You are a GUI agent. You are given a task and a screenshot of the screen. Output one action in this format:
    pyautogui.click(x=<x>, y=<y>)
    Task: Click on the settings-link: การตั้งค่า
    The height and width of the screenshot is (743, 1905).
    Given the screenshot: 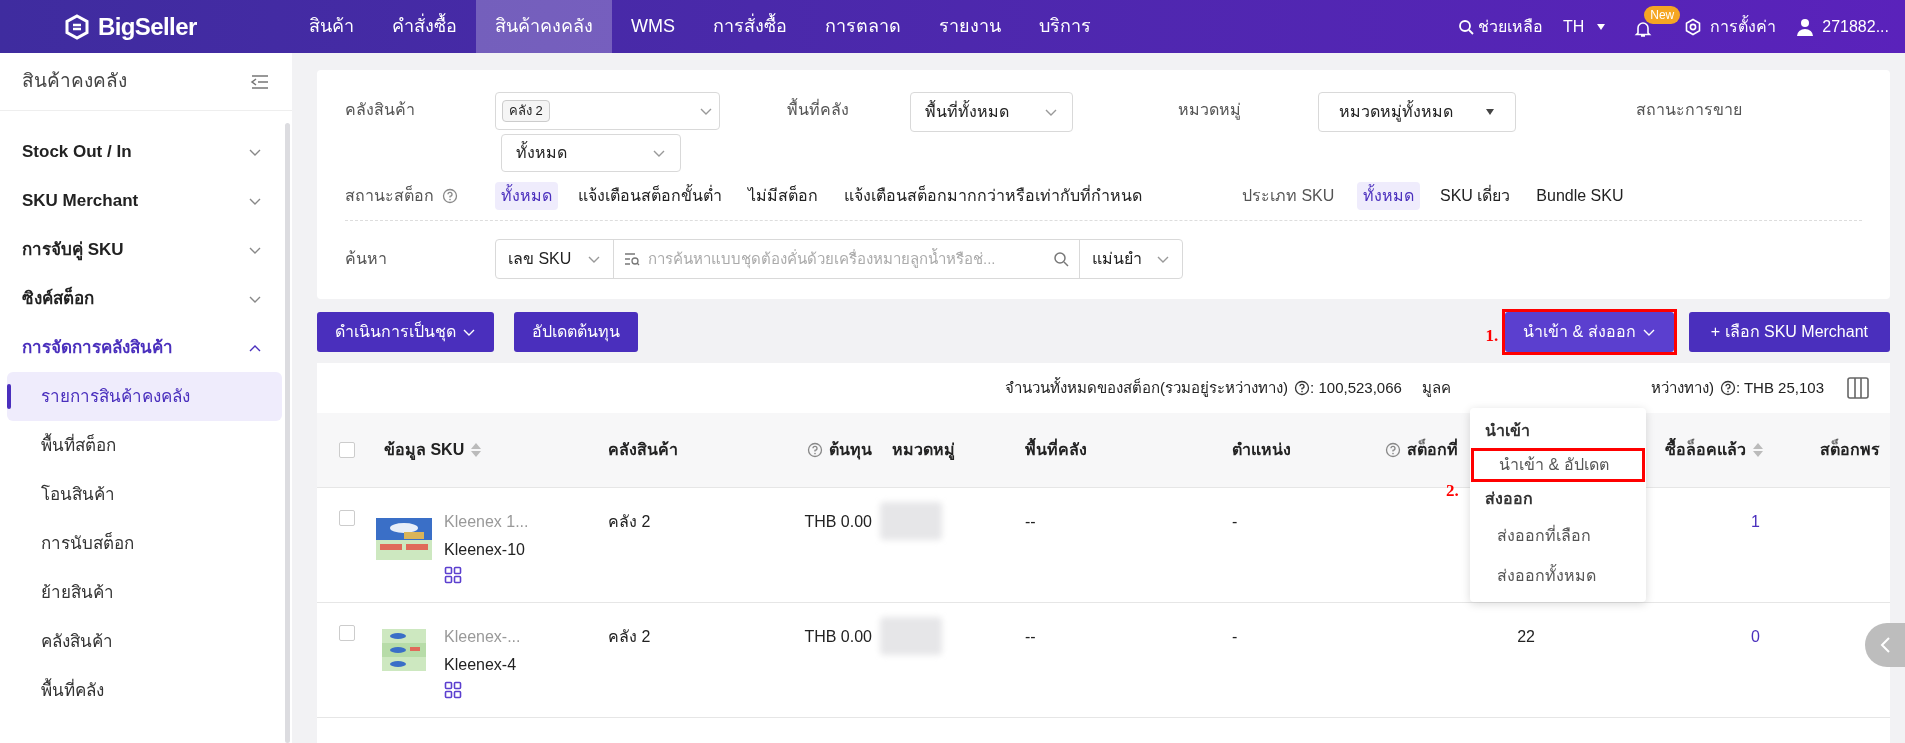 What is the action you would take?
    pyautogui.click(x=1730, y=26)
    